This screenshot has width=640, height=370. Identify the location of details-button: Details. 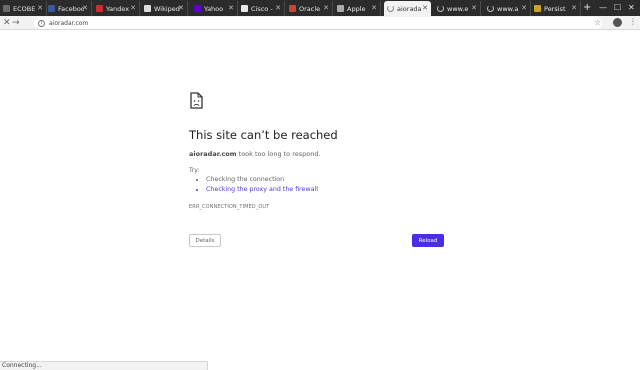
(205, 240).